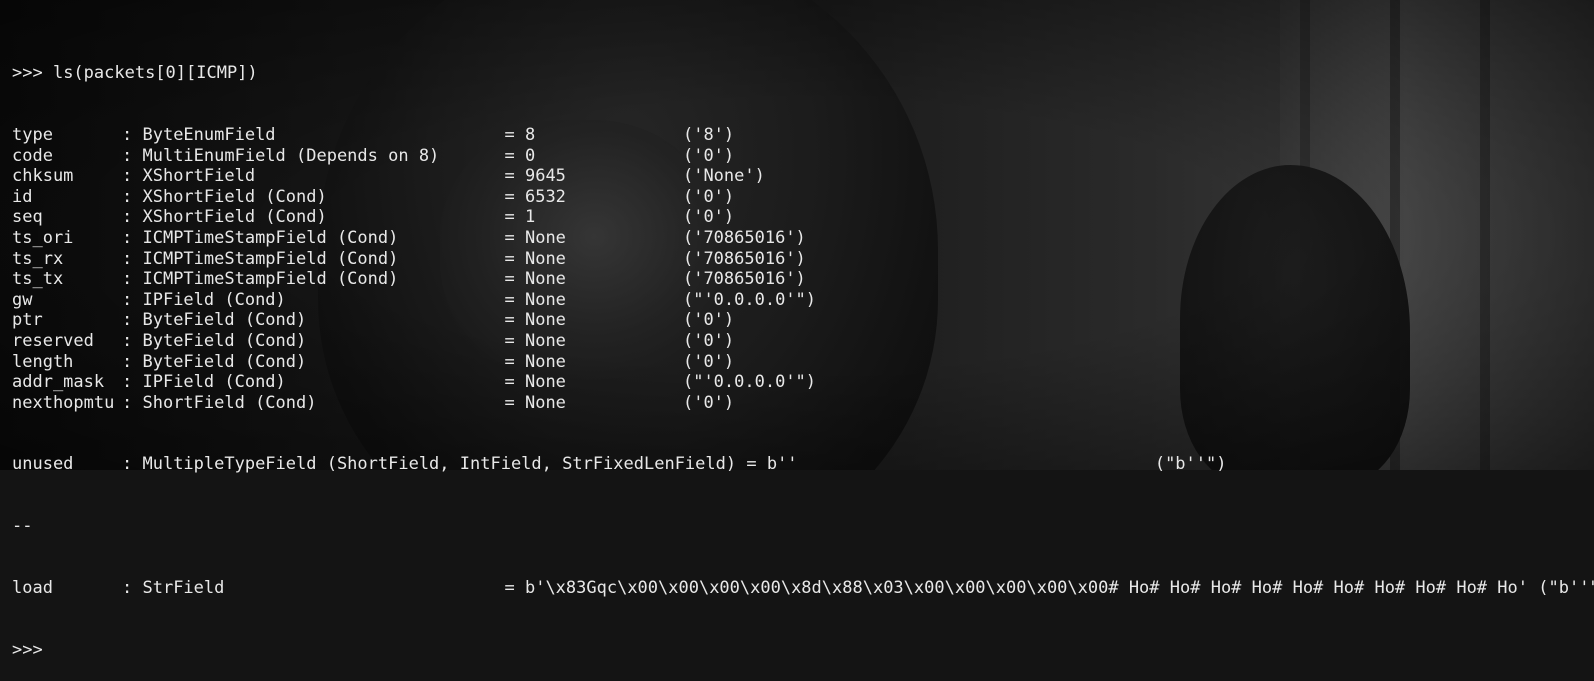  Describe the element at coordinates (27, 320) in the screenshot. I see `field-name: ptr` at that location.